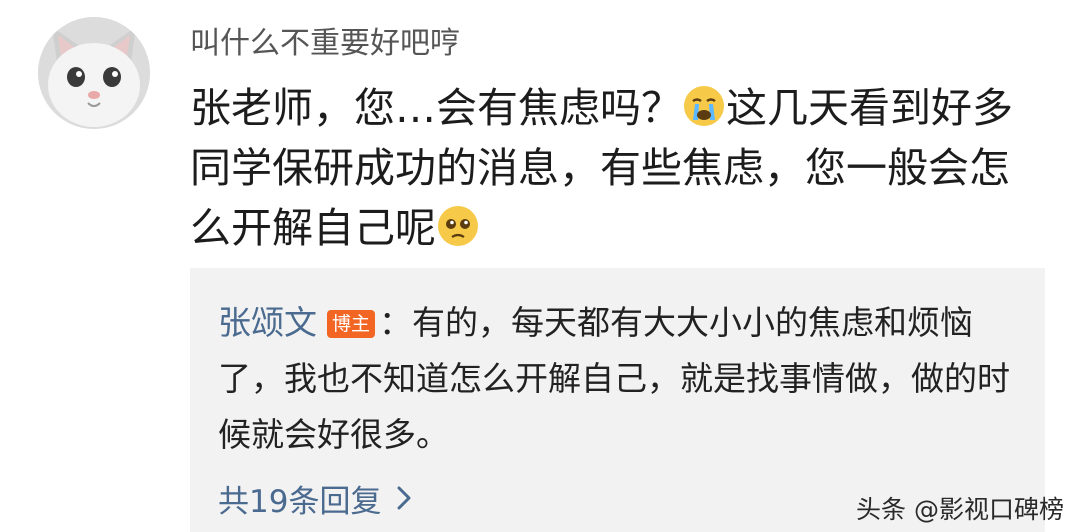  What do you see at coordinates (436, 108) in the screenshot?
I see `comment-text-part1: 张老师，您…会有焦虑吗？` at bounding box center [436, 108].